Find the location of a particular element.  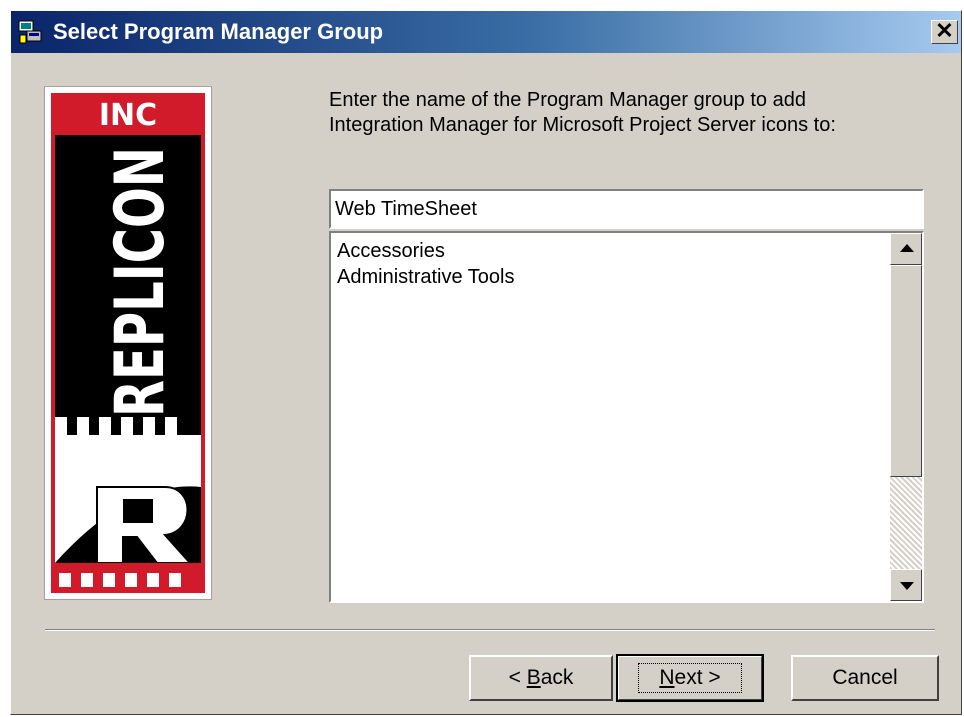

window-title: Select Program Manager Group is located at coordinates (218, 31).